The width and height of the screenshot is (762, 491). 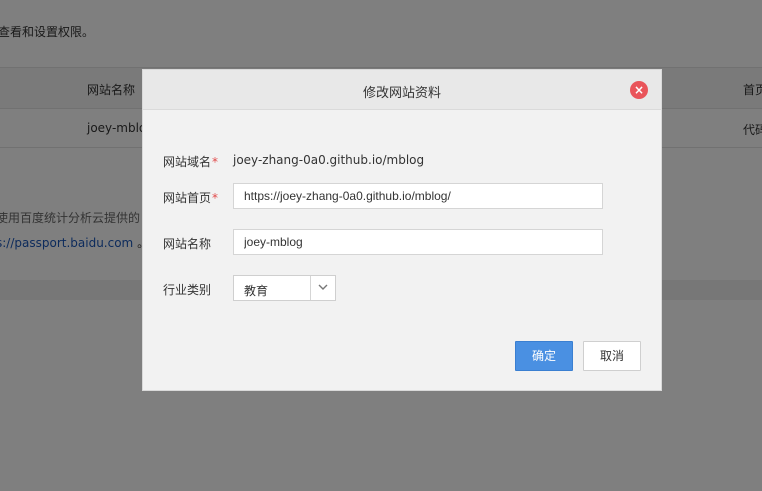 What do you see at coordinates (256, 291) in the screenshot?
I see `industry-selected-value: 教育` at bounding box center [256, 291].